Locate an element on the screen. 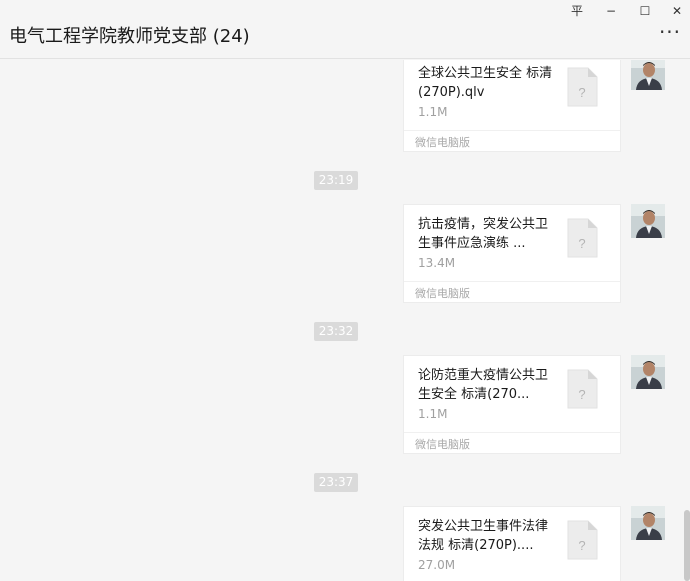  file-message-card: 突发公共卫生事件法律法规 标清(270P).... 27.0M ? is located at coordinates (512, 543).